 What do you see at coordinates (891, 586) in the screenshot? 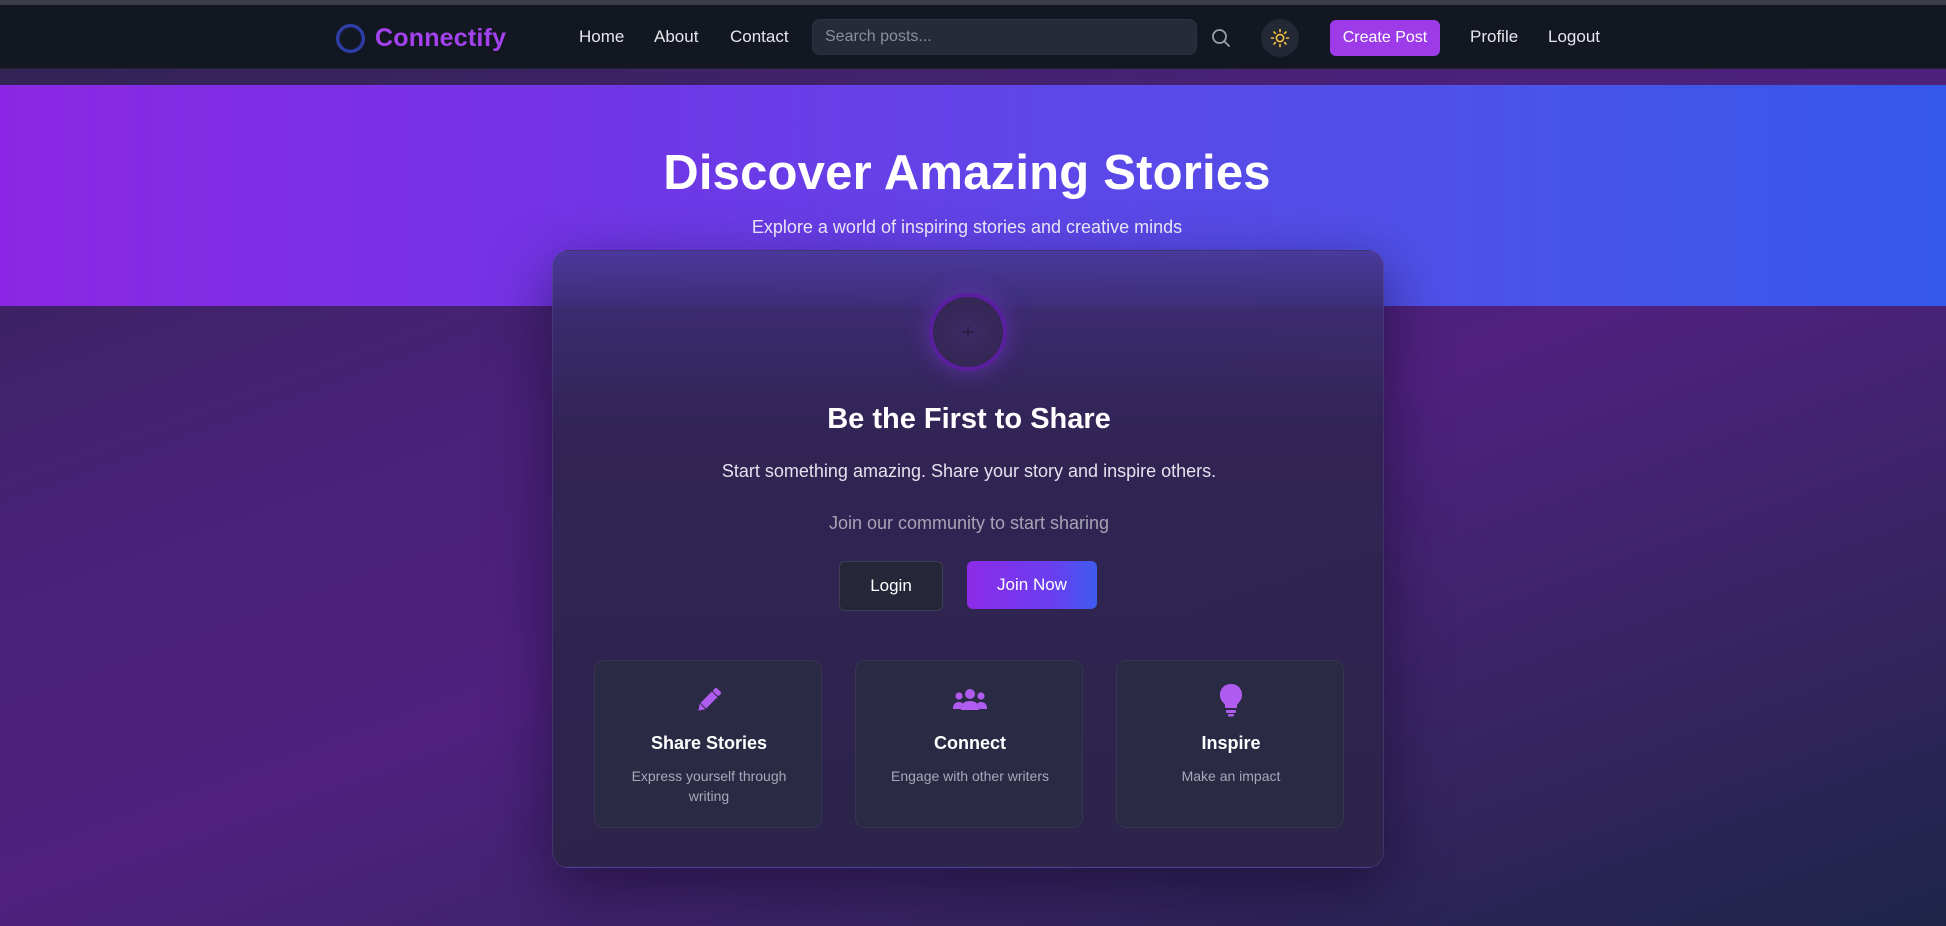
I see `login-button: Login` at bounding box center [891, 586].